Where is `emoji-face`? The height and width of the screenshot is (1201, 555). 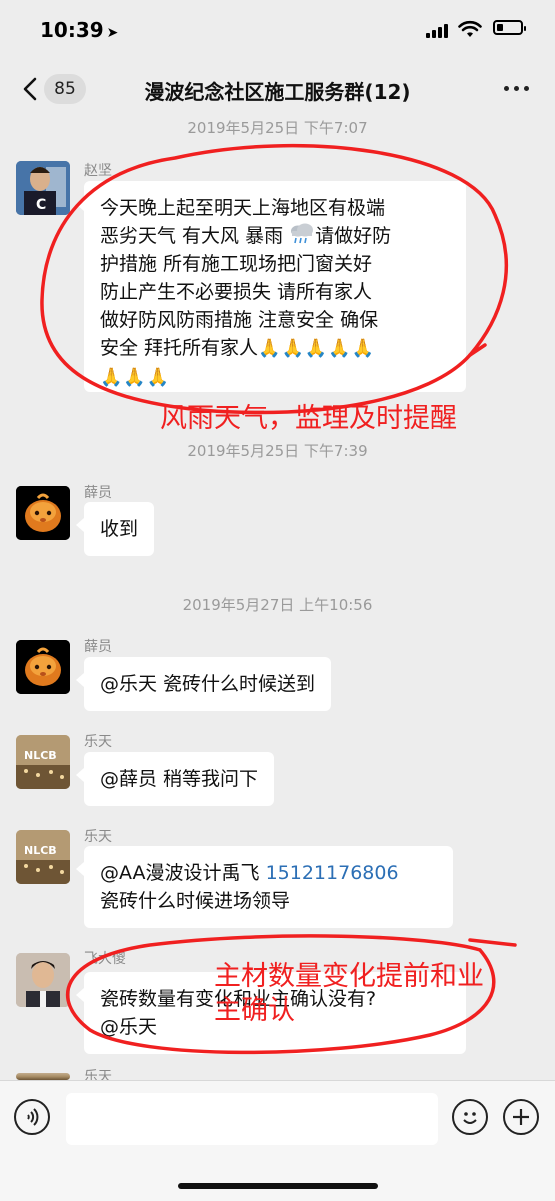 emoji-face is located at coordinates (470, 1118).